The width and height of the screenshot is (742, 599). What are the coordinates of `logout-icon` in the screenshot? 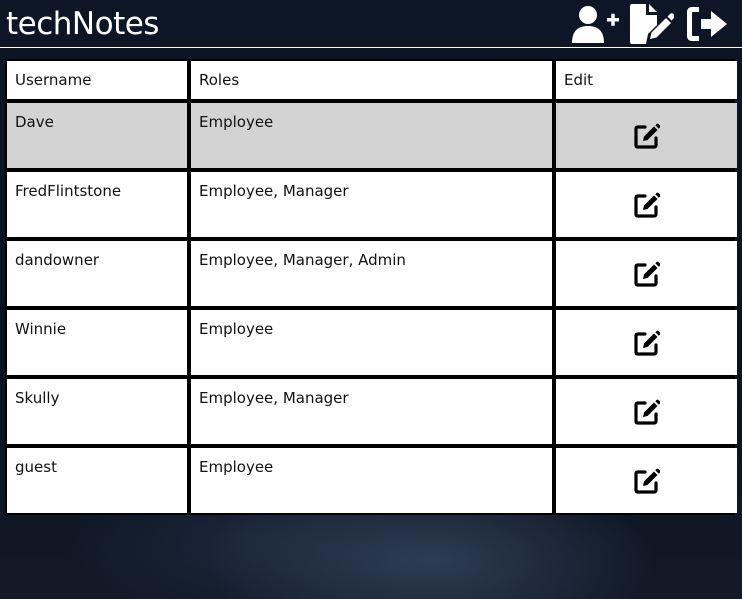 It's located at (707, 24).